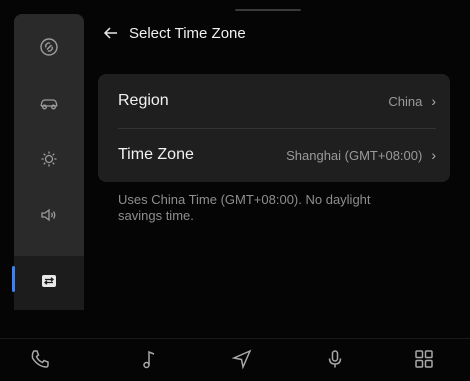 This screenshot has height=381, width=470. I want to click on sidebar-item-link, so click(49, 49).